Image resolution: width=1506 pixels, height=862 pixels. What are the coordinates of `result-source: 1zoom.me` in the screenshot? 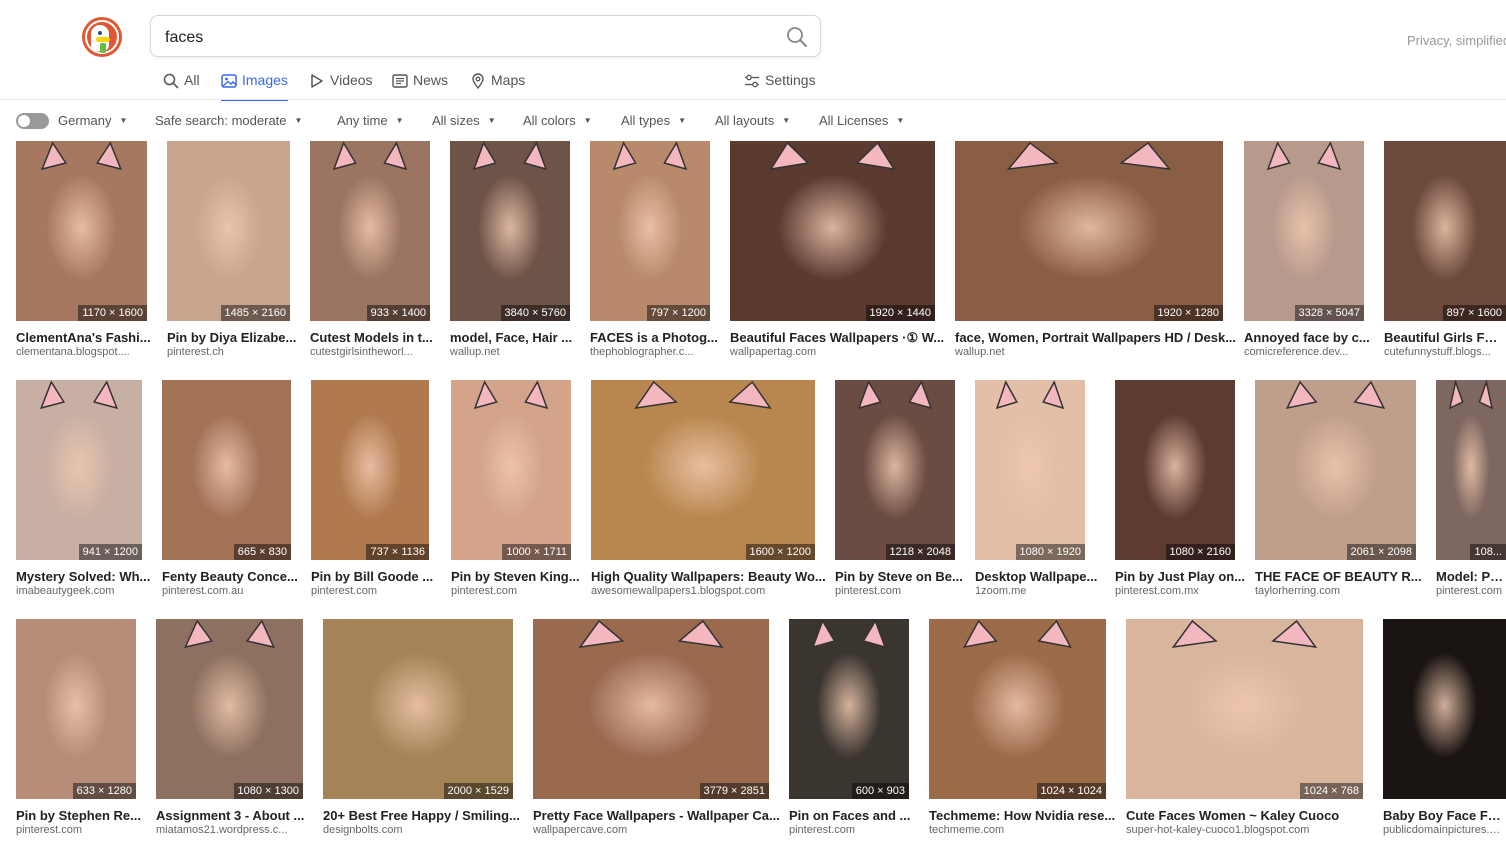 It's located at (1000, 591).